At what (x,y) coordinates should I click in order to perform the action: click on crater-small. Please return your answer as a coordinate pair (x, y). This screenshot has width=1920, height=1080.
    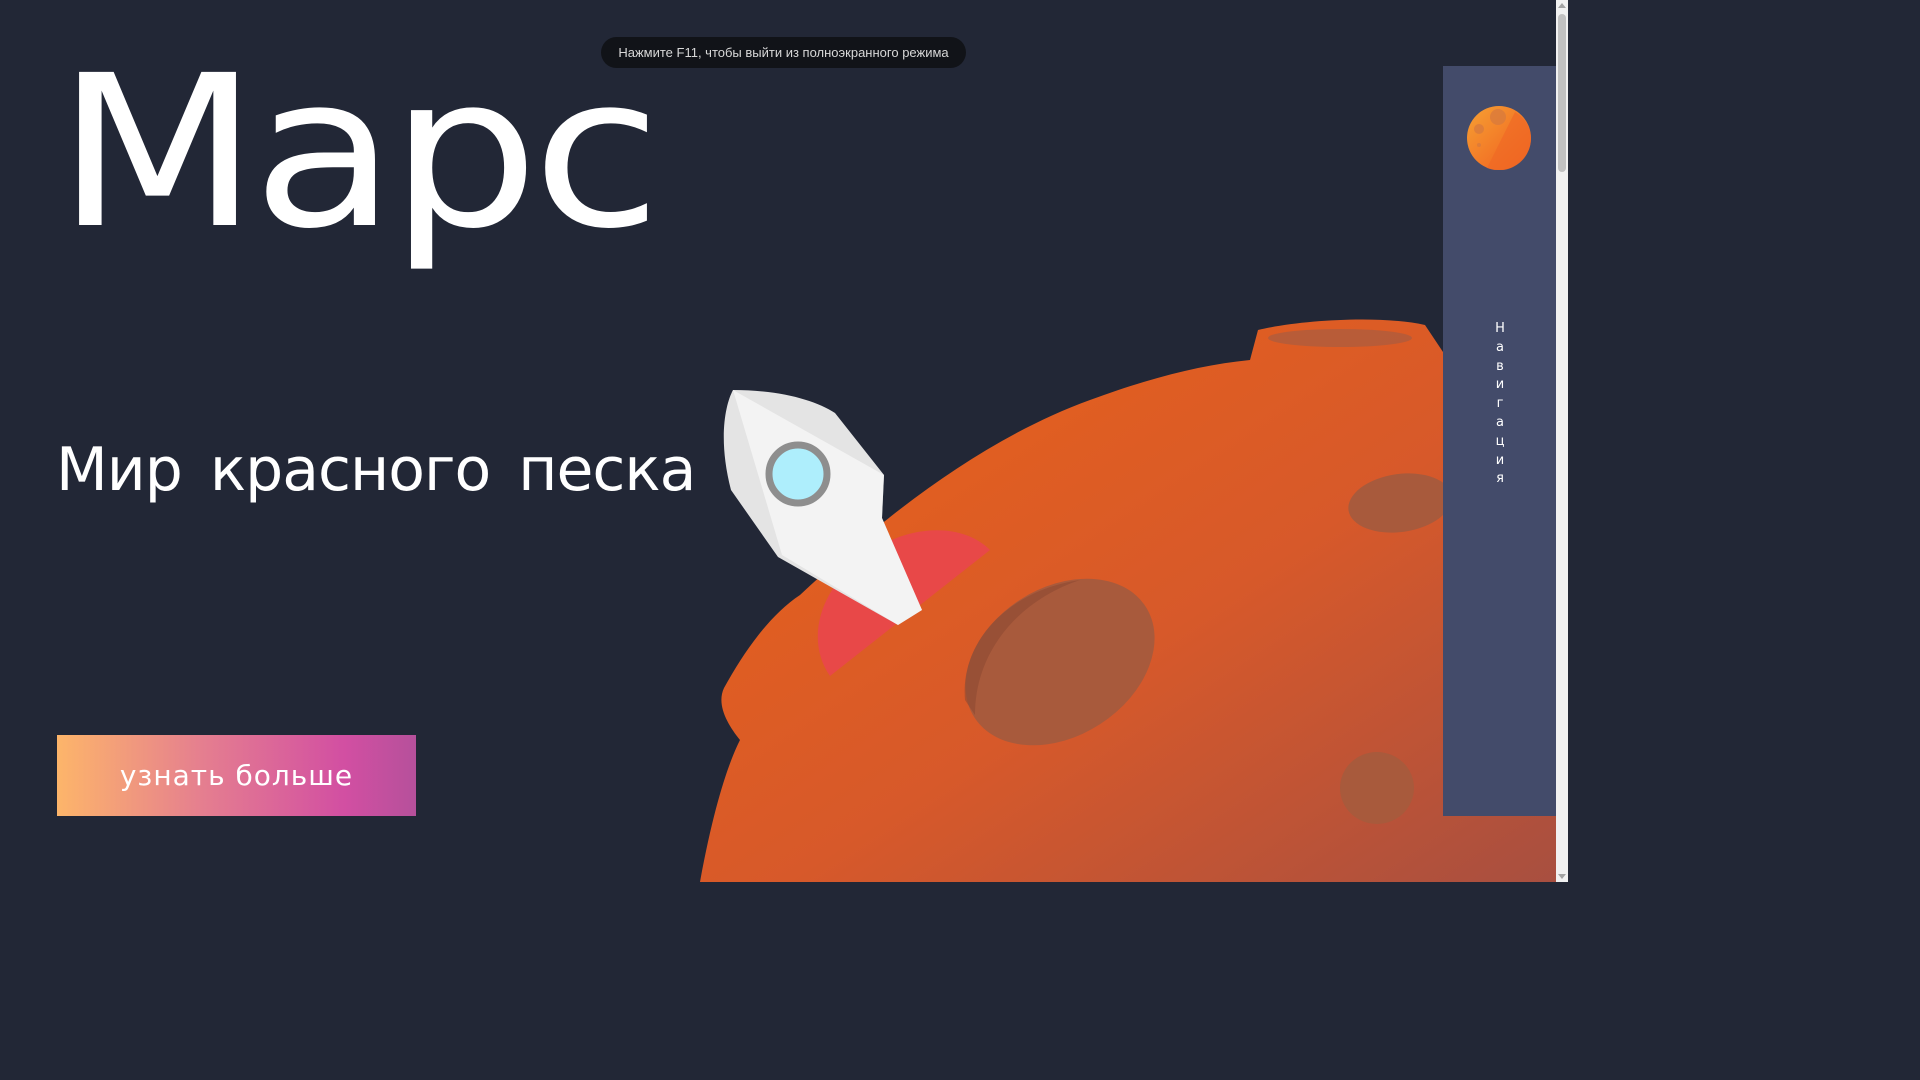
    Looking at the image, I should click on (1377, 788).